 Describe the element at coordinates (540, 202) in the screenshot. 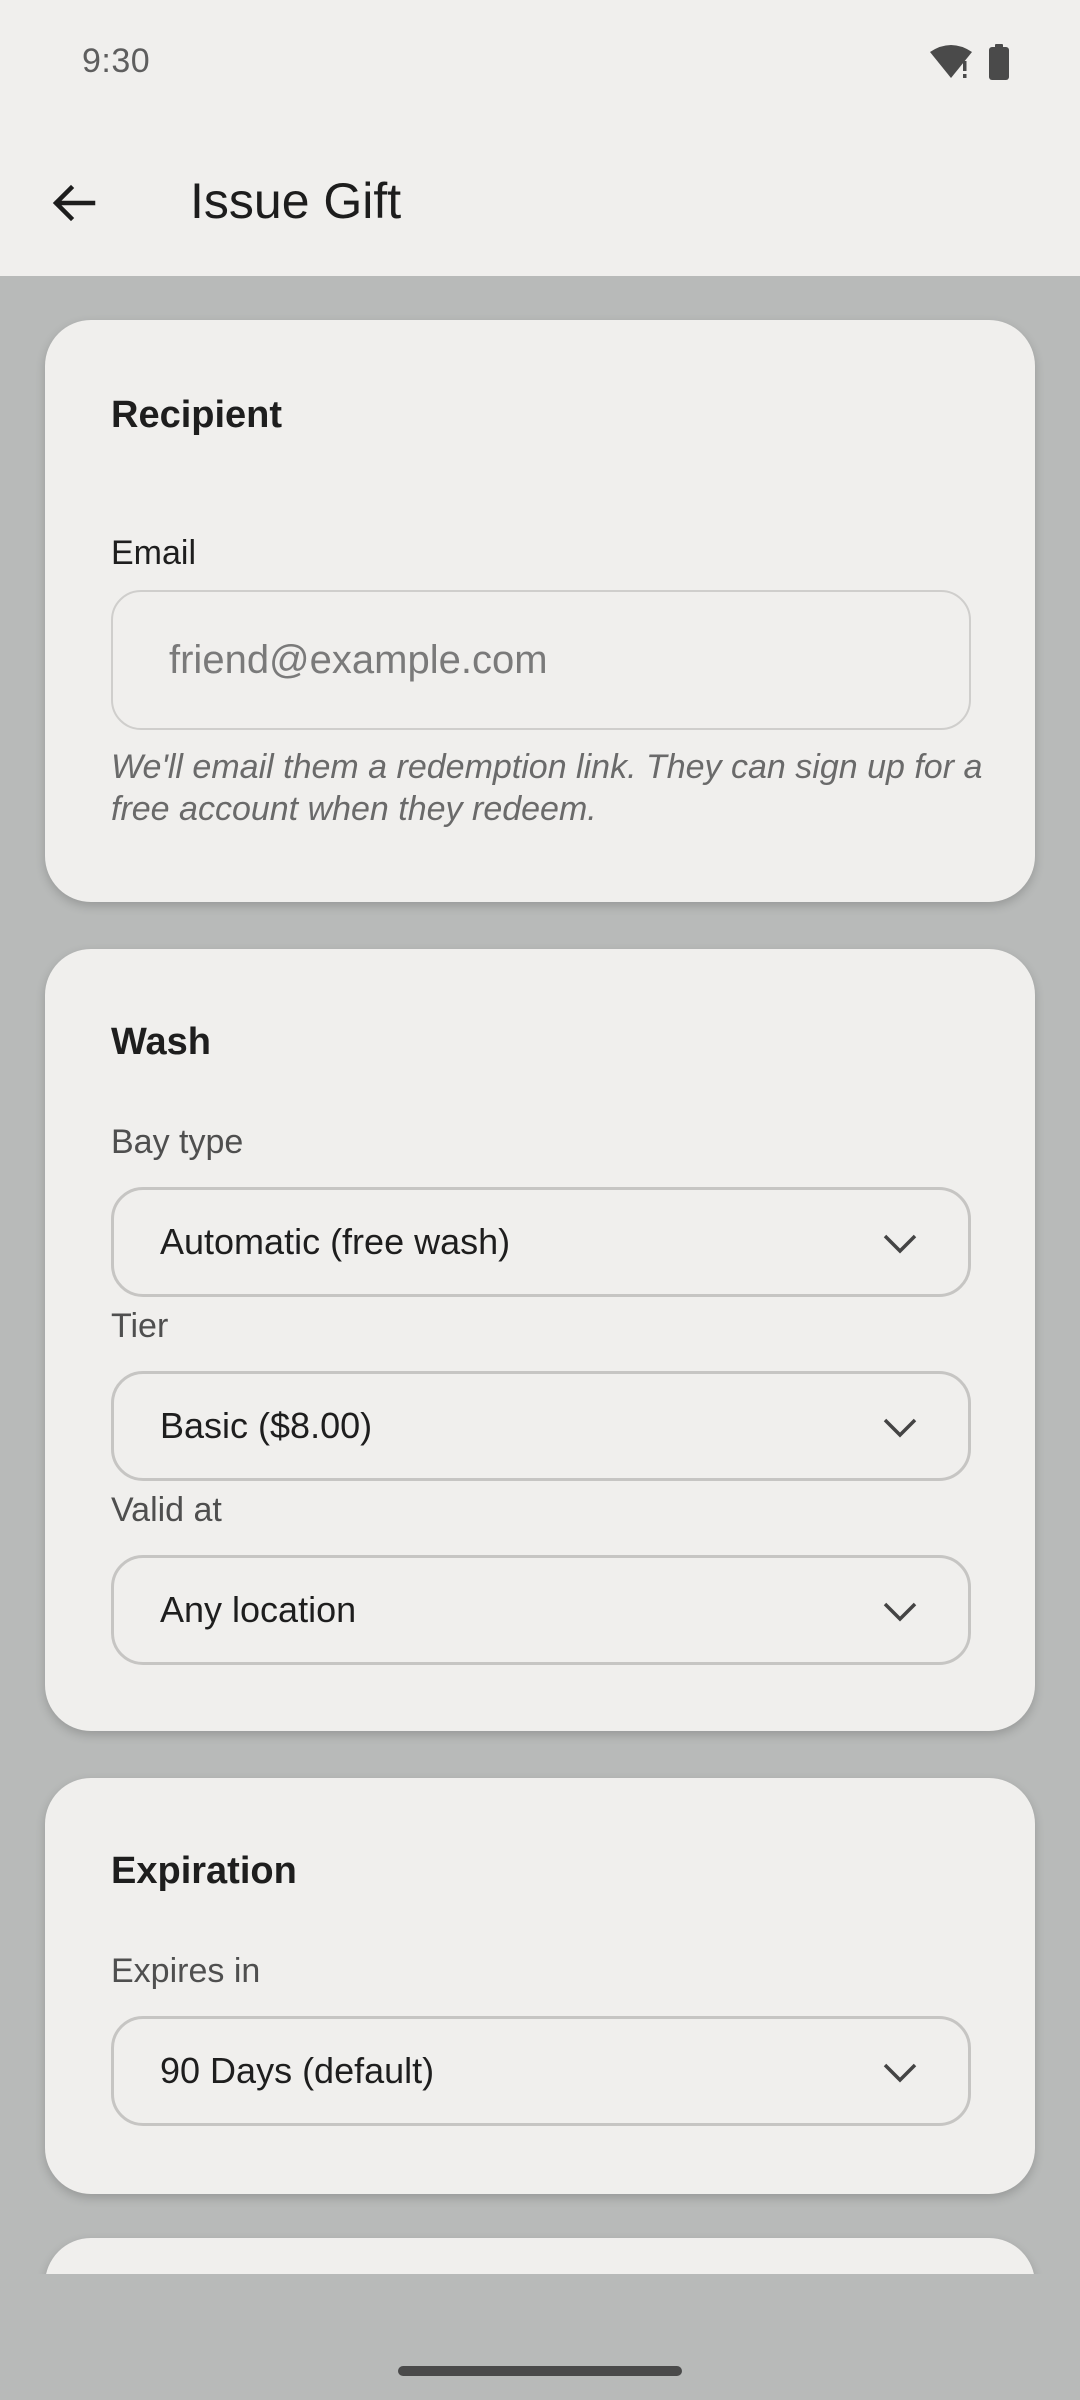

I see `top-app-bar: Issue Gift` at that location.